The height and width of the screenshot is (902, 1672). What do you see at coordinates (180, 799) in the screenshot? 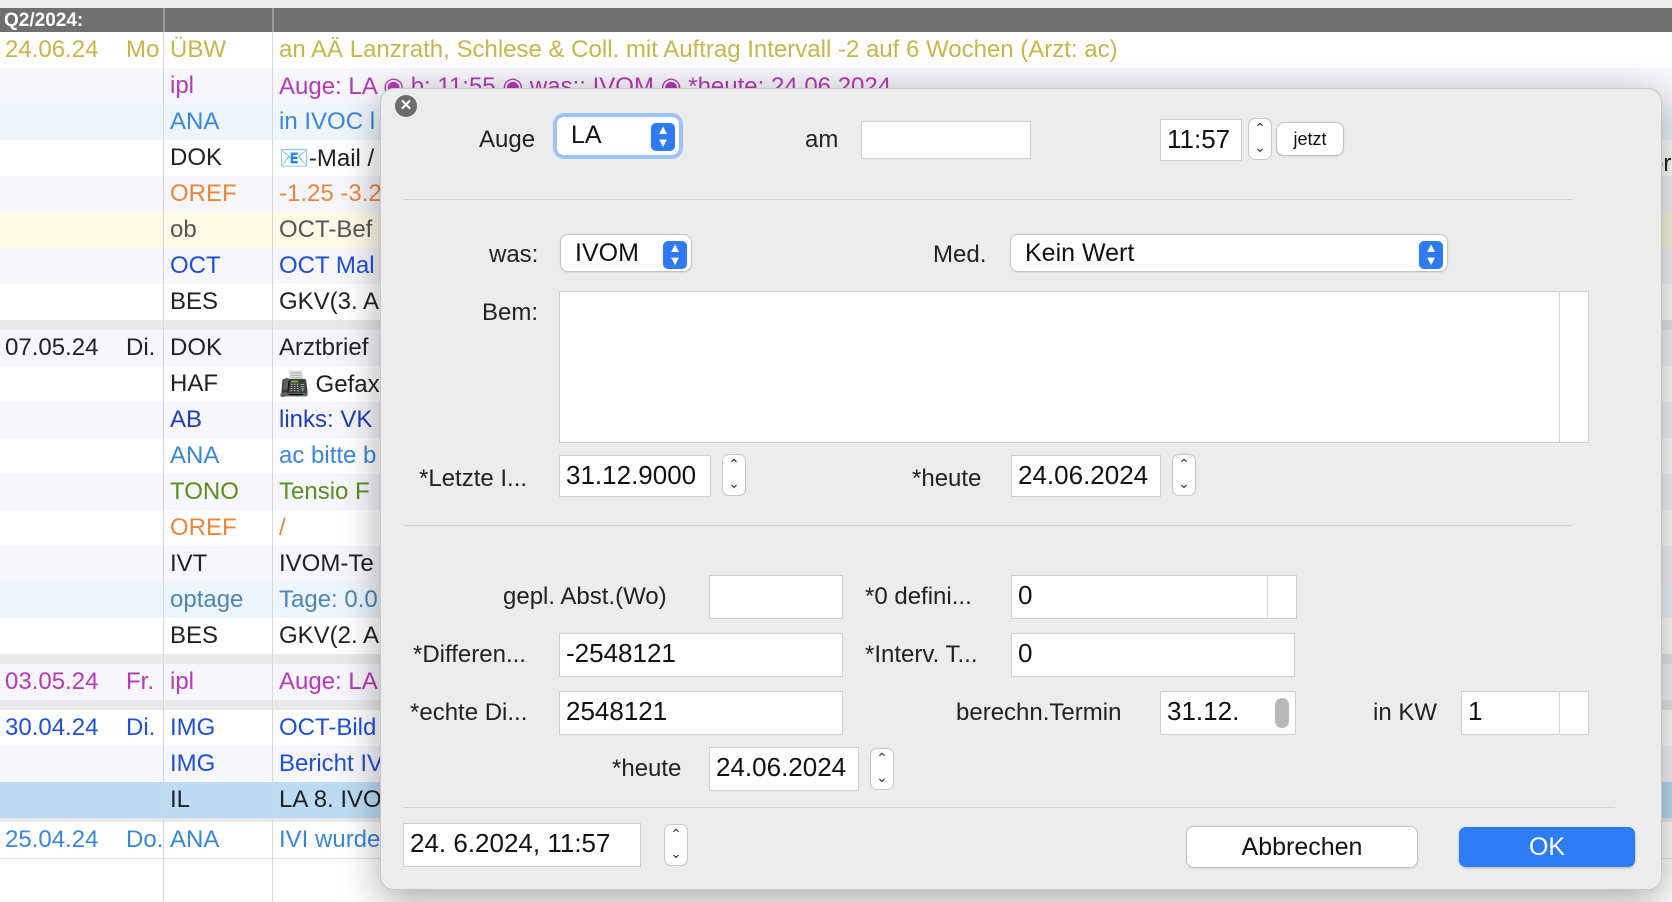
I see `row-code: IL` at bounding box center [180, 799].